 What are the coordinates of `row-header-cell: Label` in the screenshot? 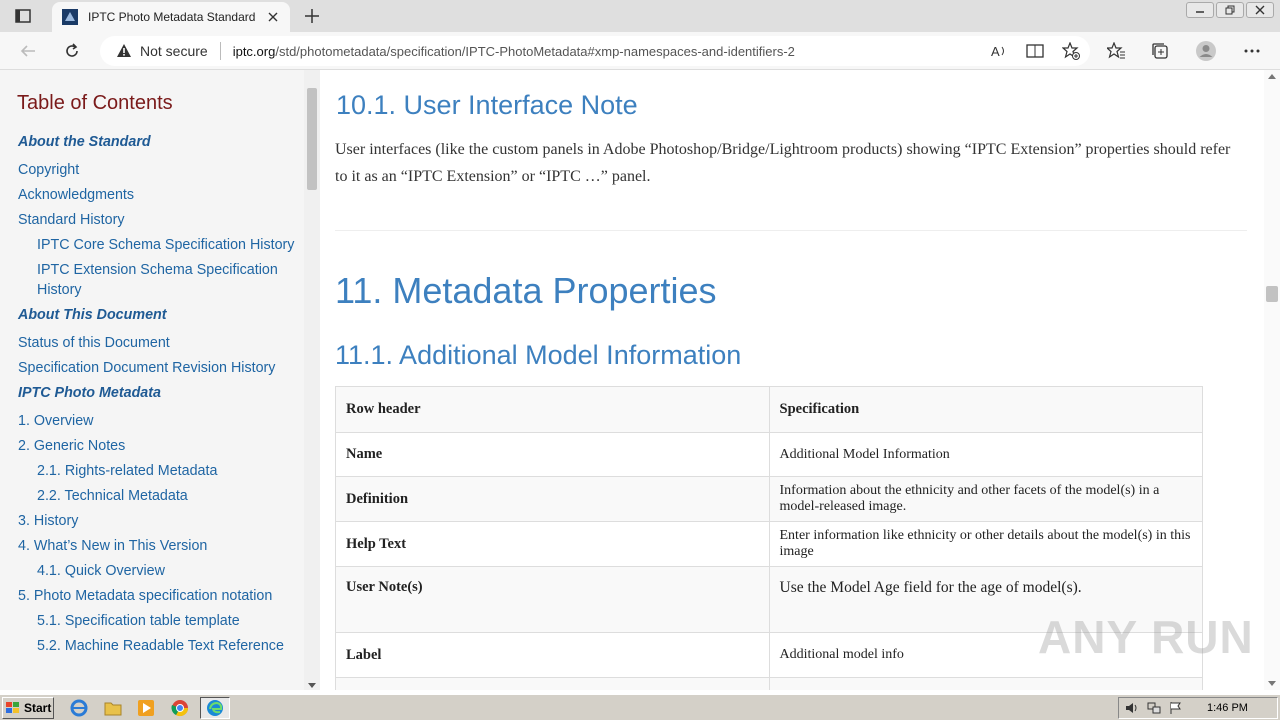 It's located at (552, 655).